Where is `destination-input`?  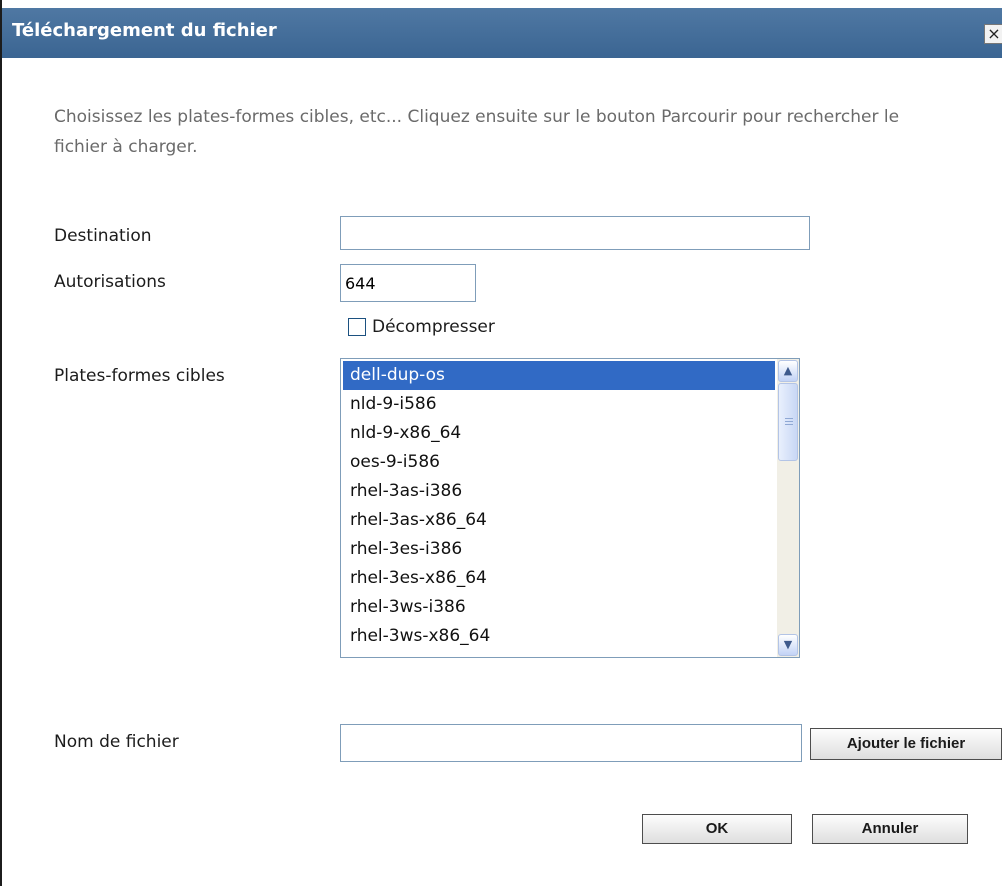
destination-input is located at coordinates (575, 233).